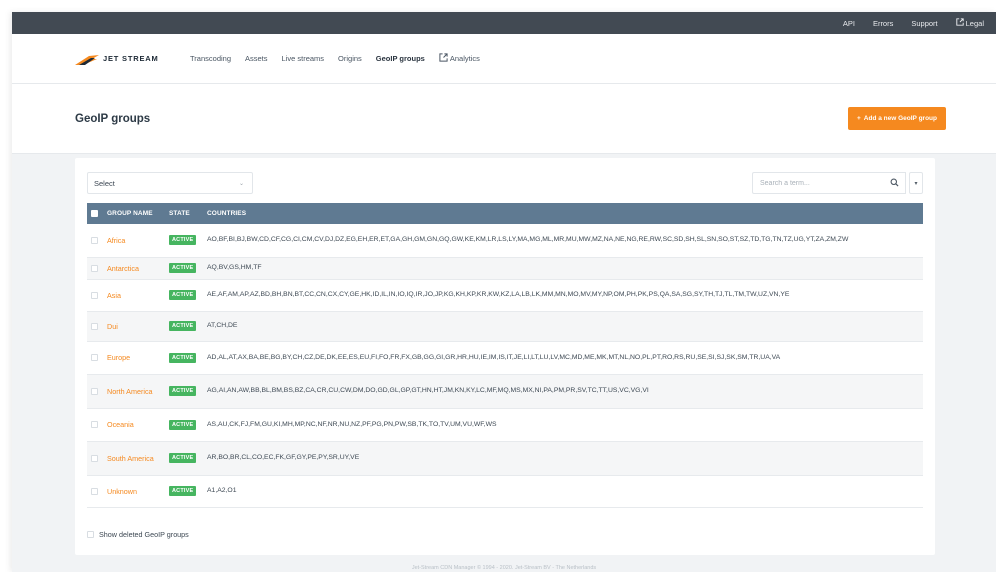  Describe the element at coordinates (241, 183) in the screenshot. I see `chevron-down-icon: ⌄` at that location.